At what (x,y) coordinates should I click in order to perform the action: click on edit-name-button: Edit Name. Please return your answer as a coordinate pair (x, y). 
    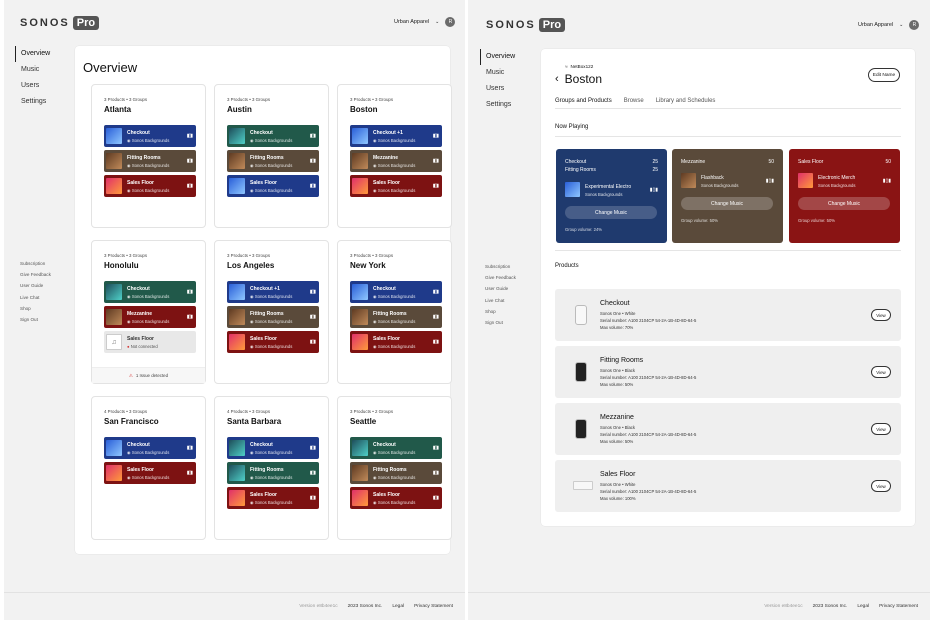
    Looking at the image, I should click on (884, 75).